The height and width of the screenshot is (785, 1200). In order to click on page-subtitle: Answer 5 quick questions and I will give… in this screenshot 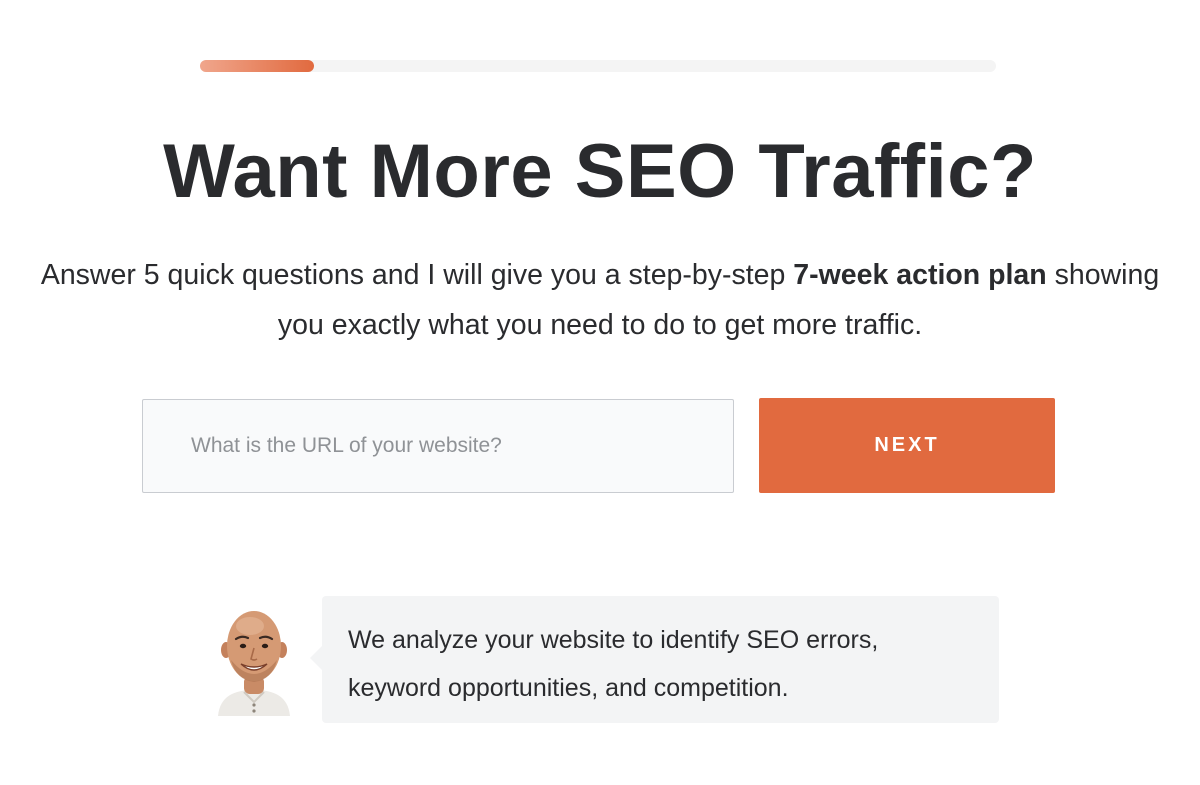, I will do `click(600, 300)`.